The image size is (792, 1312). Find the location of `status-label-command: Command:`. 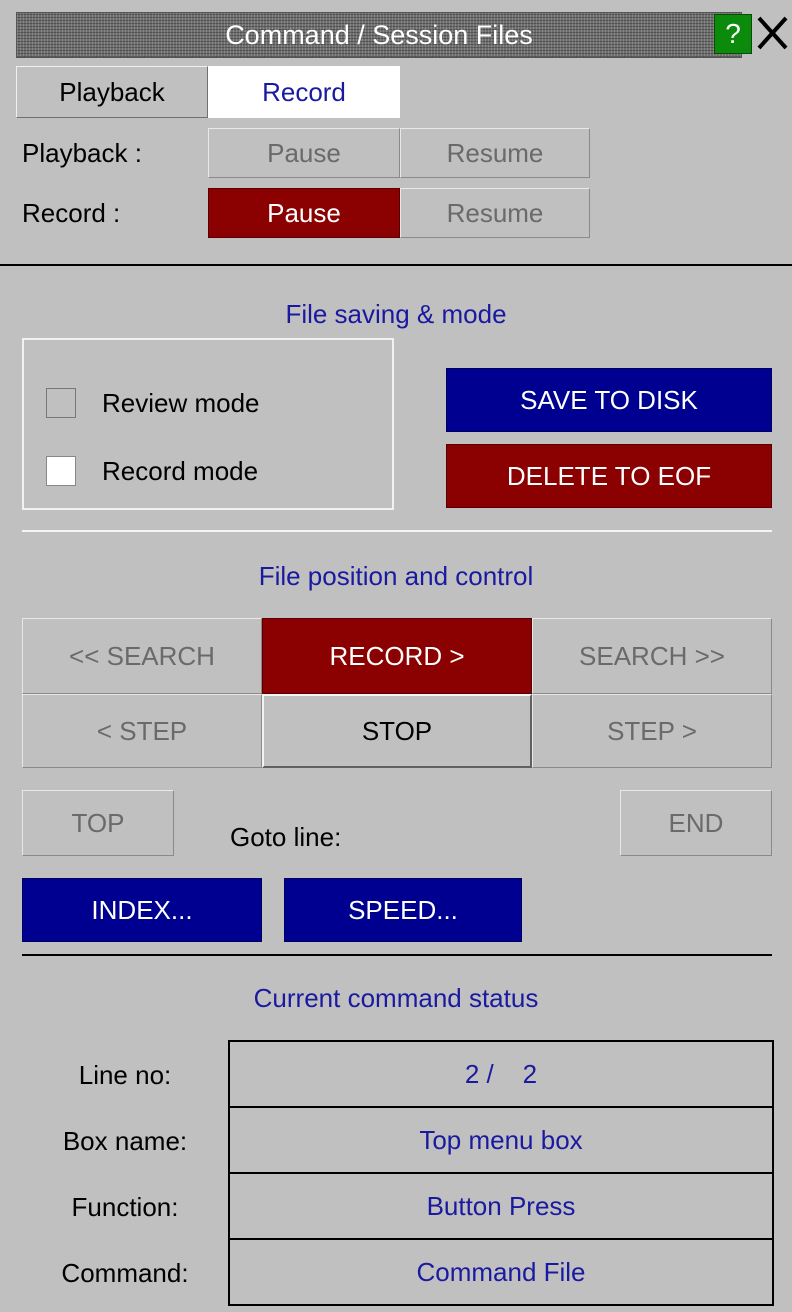

status-label-command: Command: is located at coordinates (125, 1272).